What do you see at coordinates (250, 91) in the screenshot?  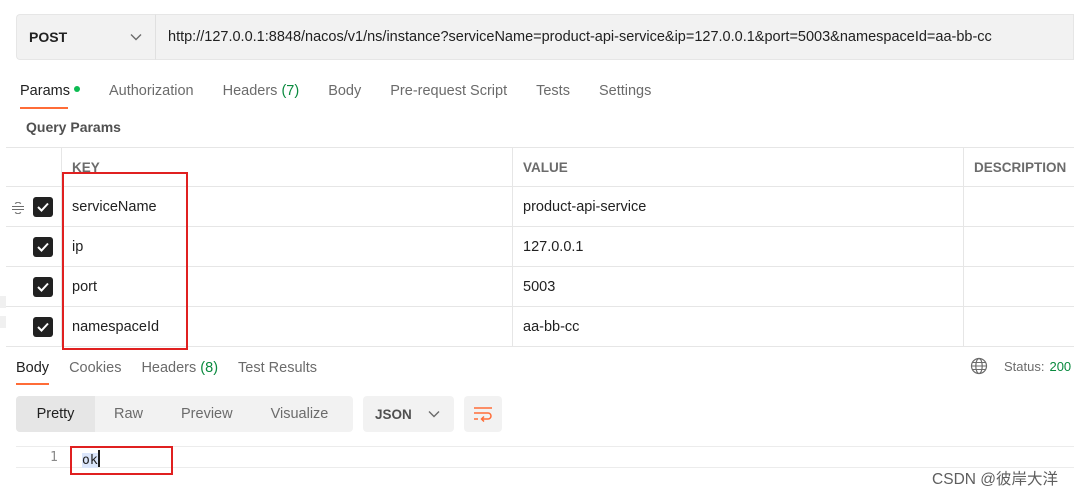 I see `tab-headers-label: Headers` at bounding box center [250, 91].